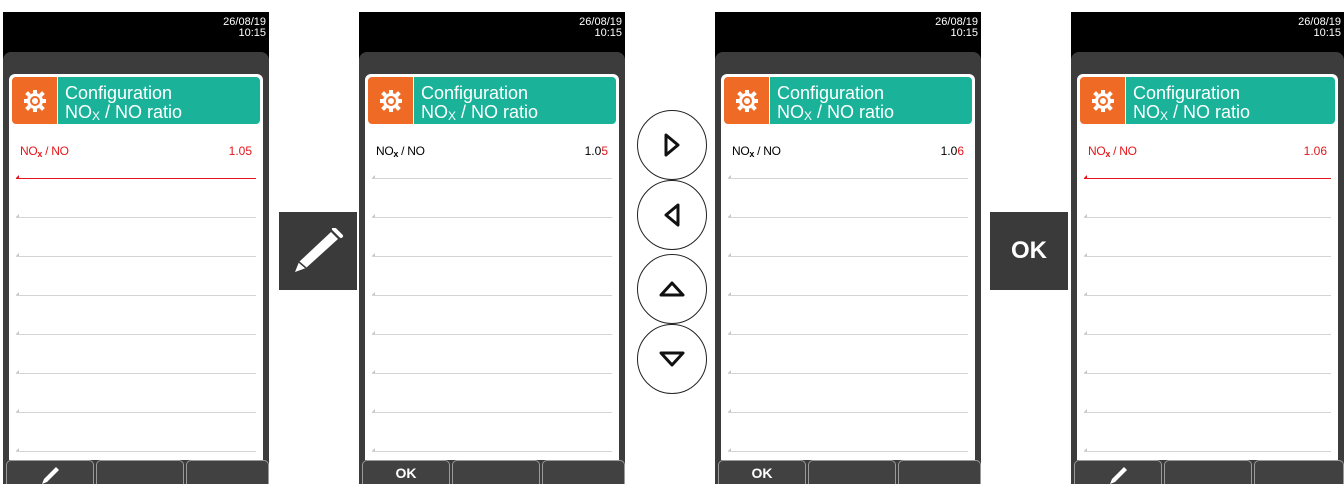 The height and width of the screenshot is (492, 1344). I want to click on right-arrow-button, so click(672, 145).